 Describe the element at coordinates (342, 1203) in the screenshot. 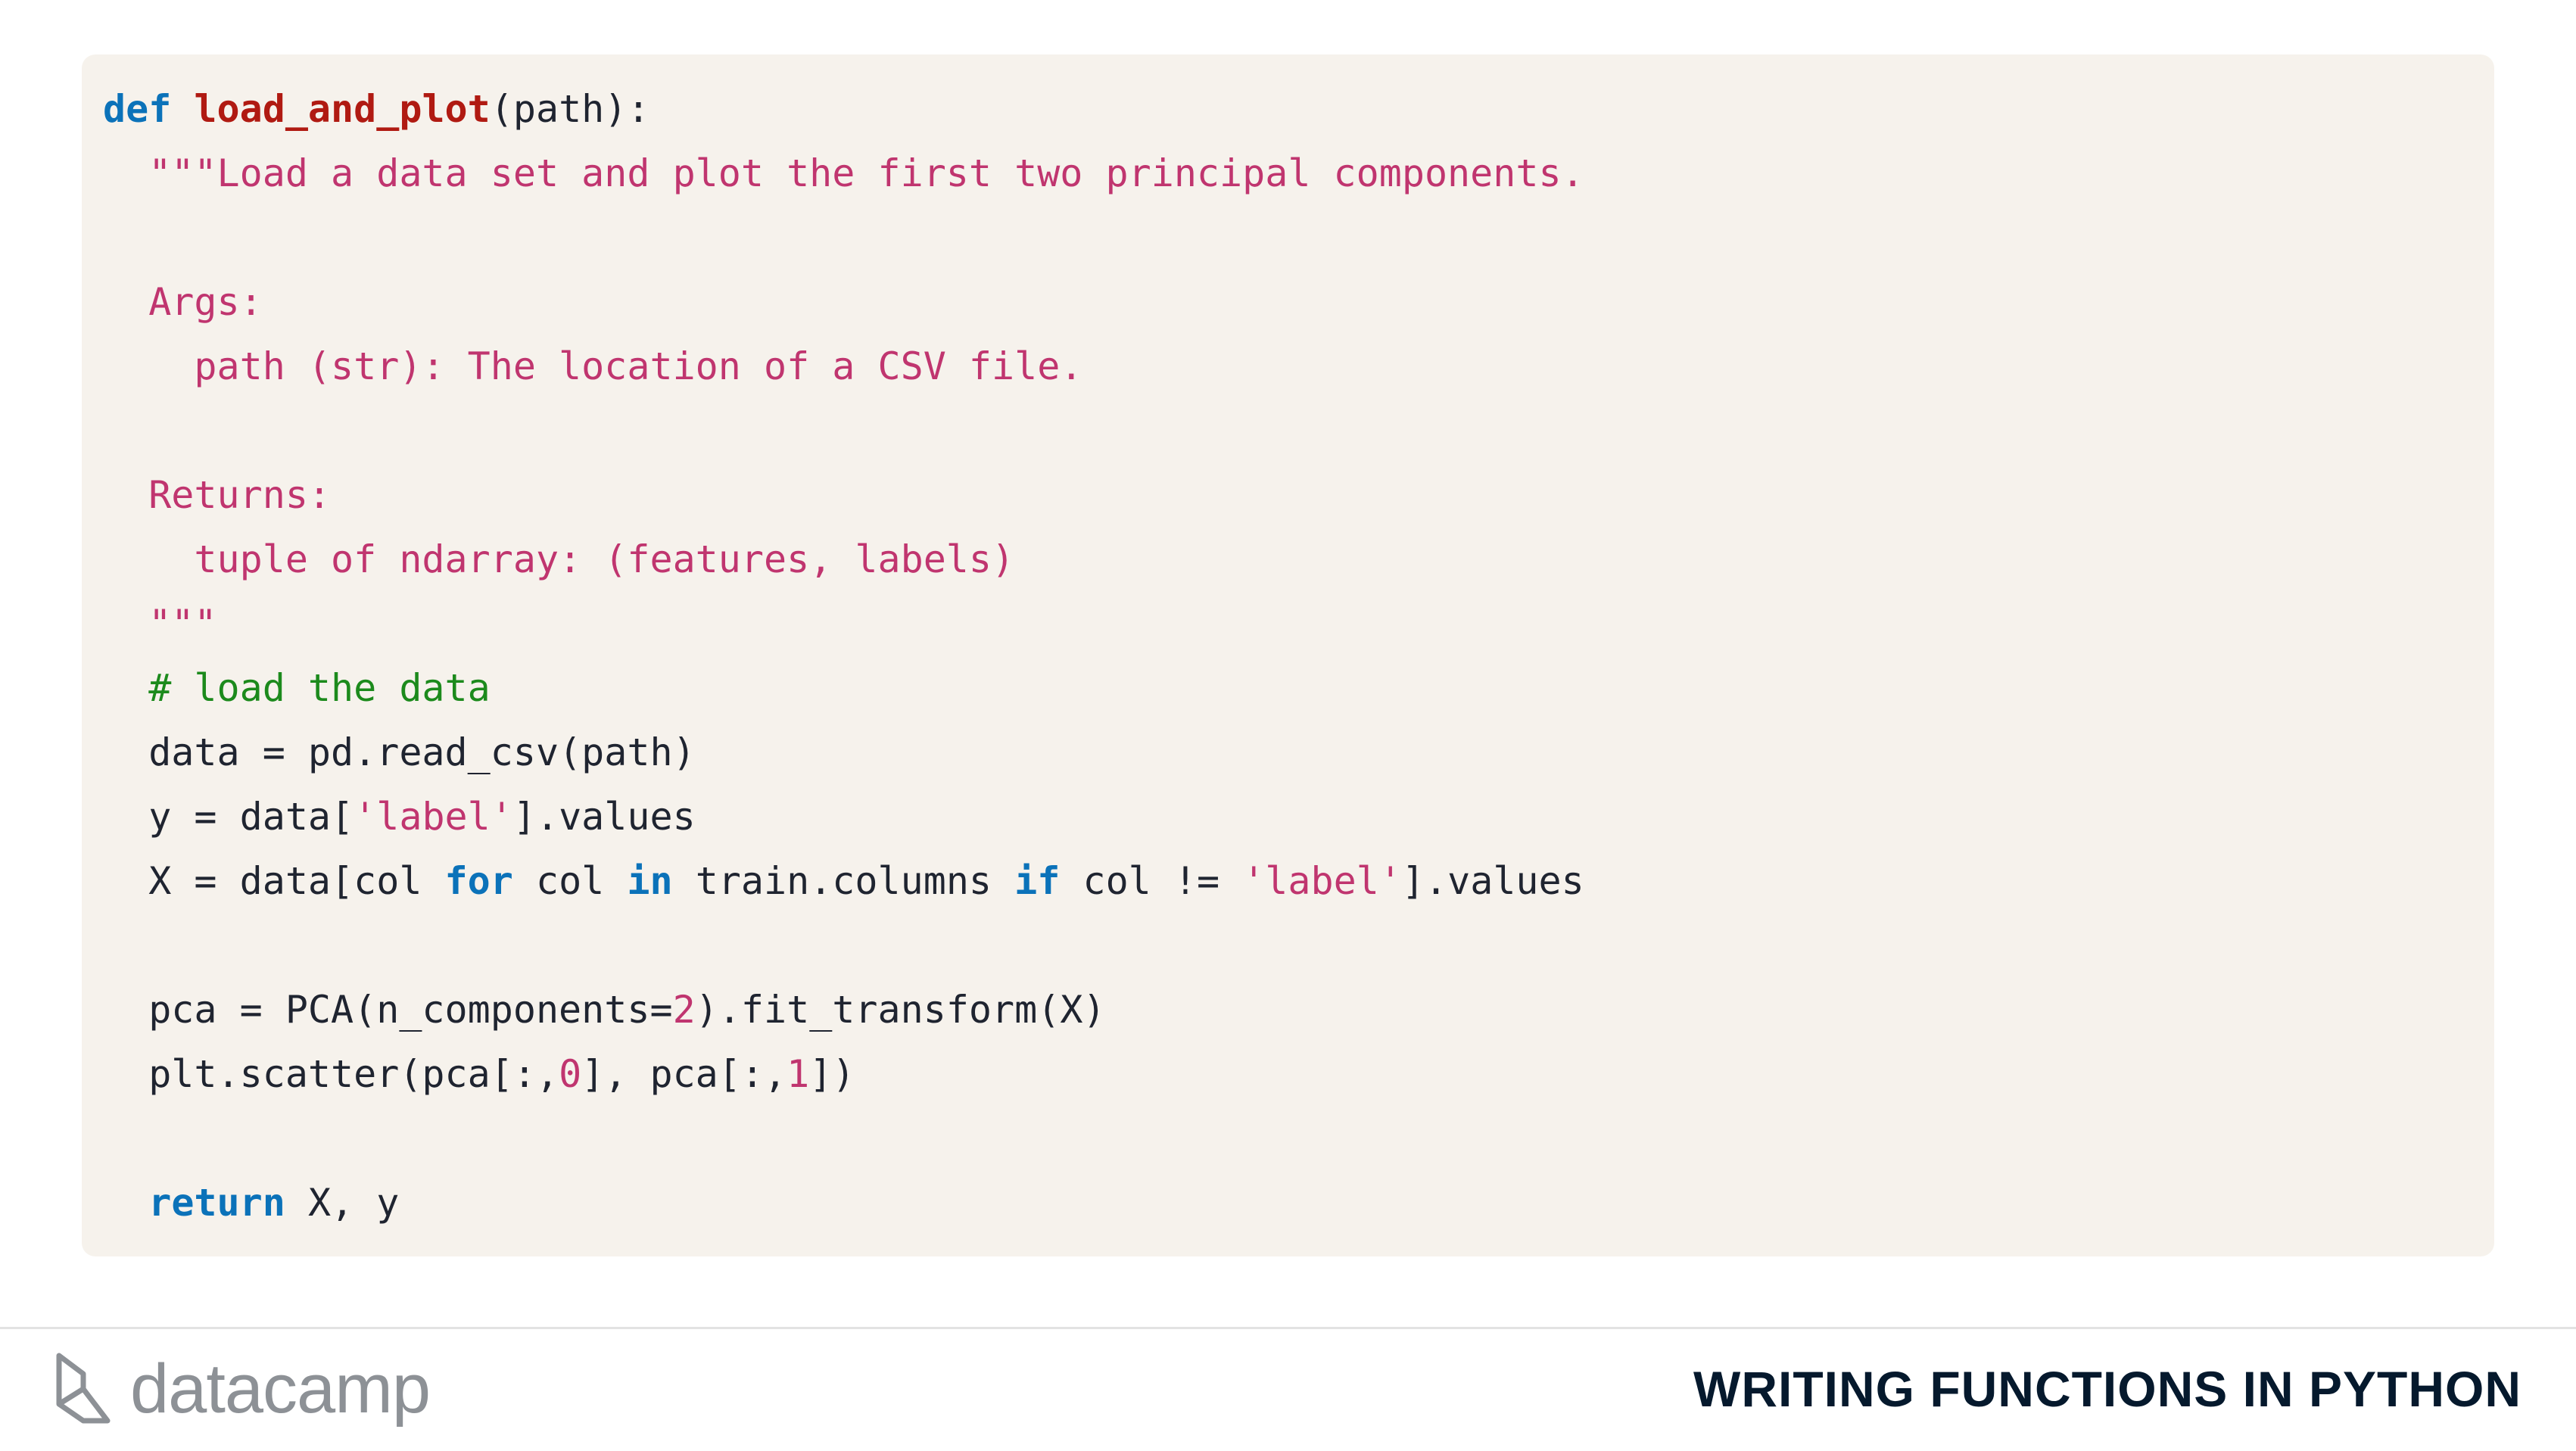

I see `code-token: X, y` at that location.